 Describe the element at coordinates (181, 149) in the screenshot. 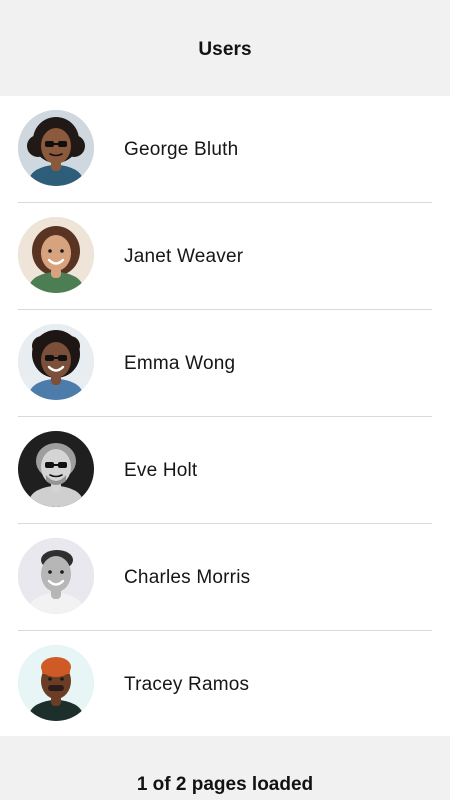

I see `user-name: George Bluth` at that location.